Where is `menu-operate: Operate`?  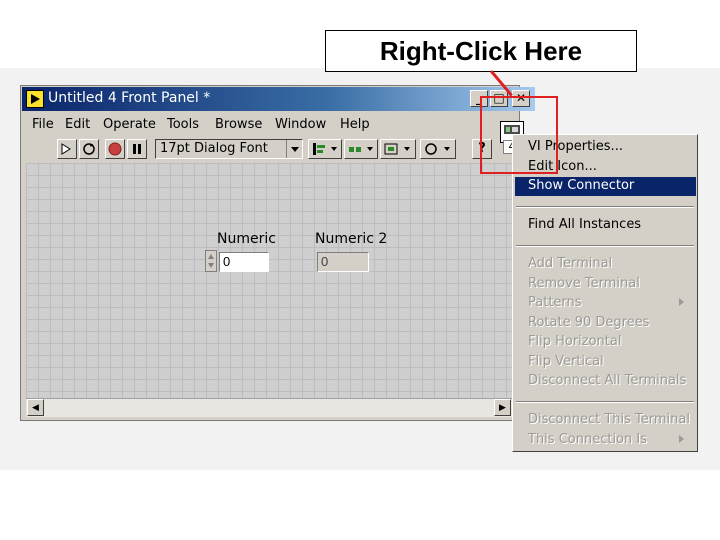
menu-operate: Operate is located at coordinates (129, 124).